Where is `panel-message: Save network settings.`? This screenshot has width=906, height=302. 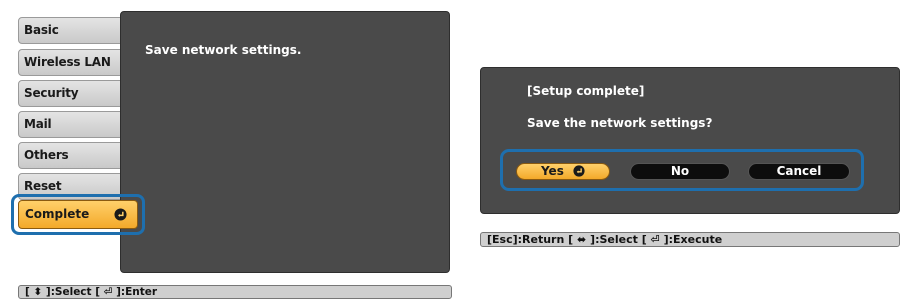
panel-message: Save network settings. is located at coordinates (223, 50).